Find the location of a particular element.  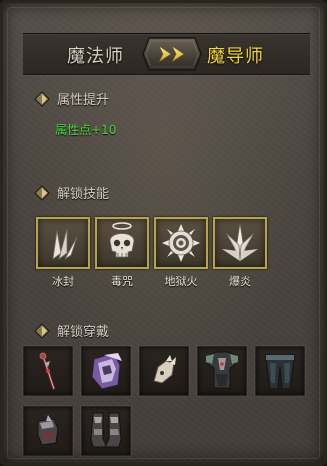

bracer-icon is located at coordinates (48, 430).